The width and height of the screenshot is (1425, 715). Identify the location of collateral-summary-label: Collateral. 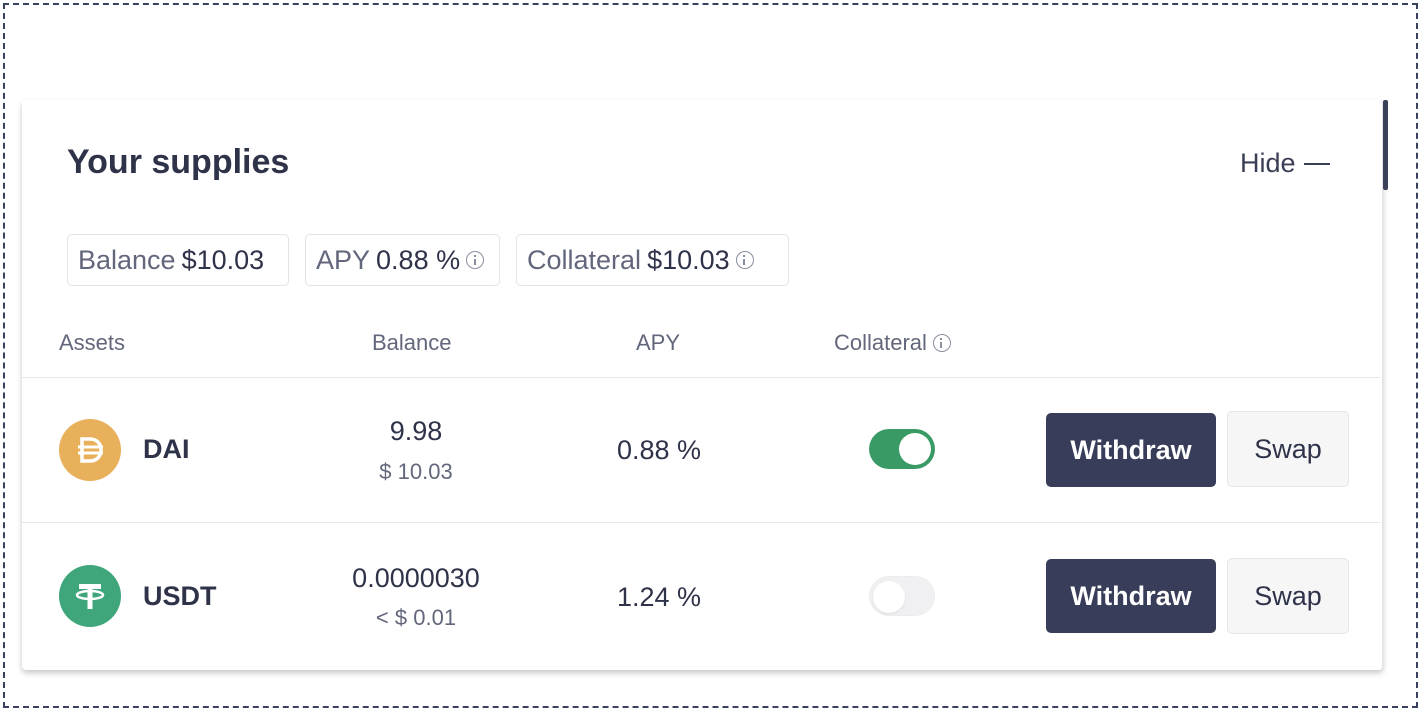
(584, 259).